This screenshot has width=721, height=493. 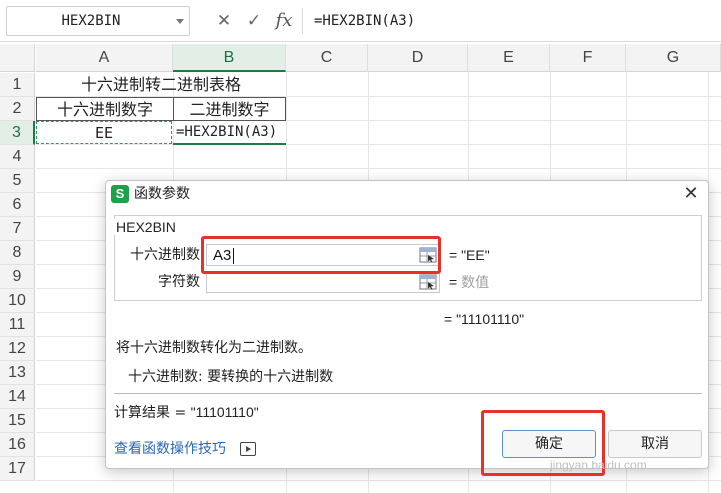 What do you see at coordinates (17, 205) in the screenshot?
I see `row-header-6: 6` at bounding box center [17, 205].